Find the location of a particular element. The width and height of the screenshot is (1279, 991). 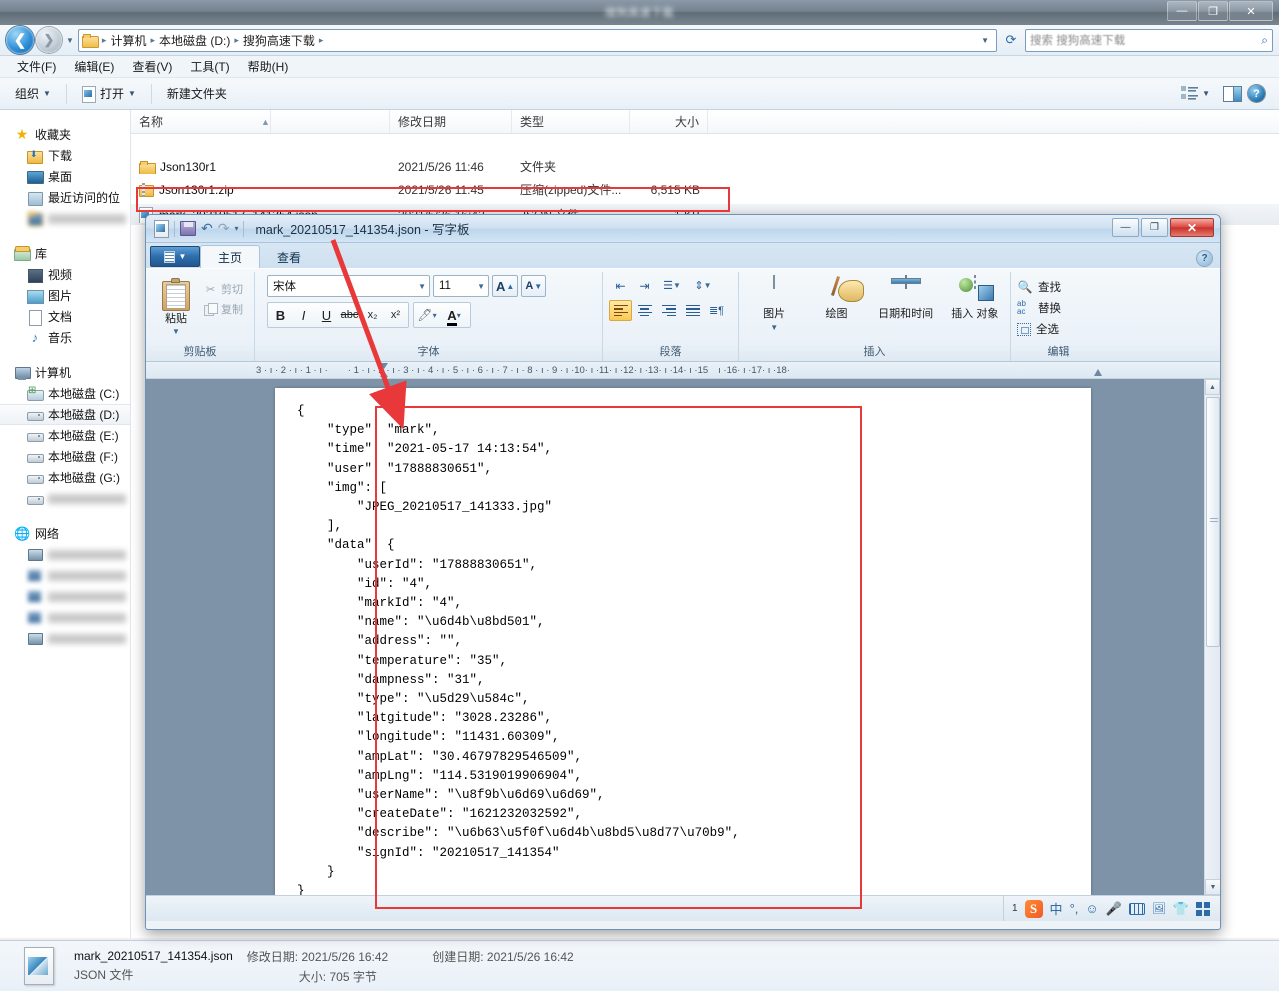

left-indent-marker is located at coordinates (384, 370).